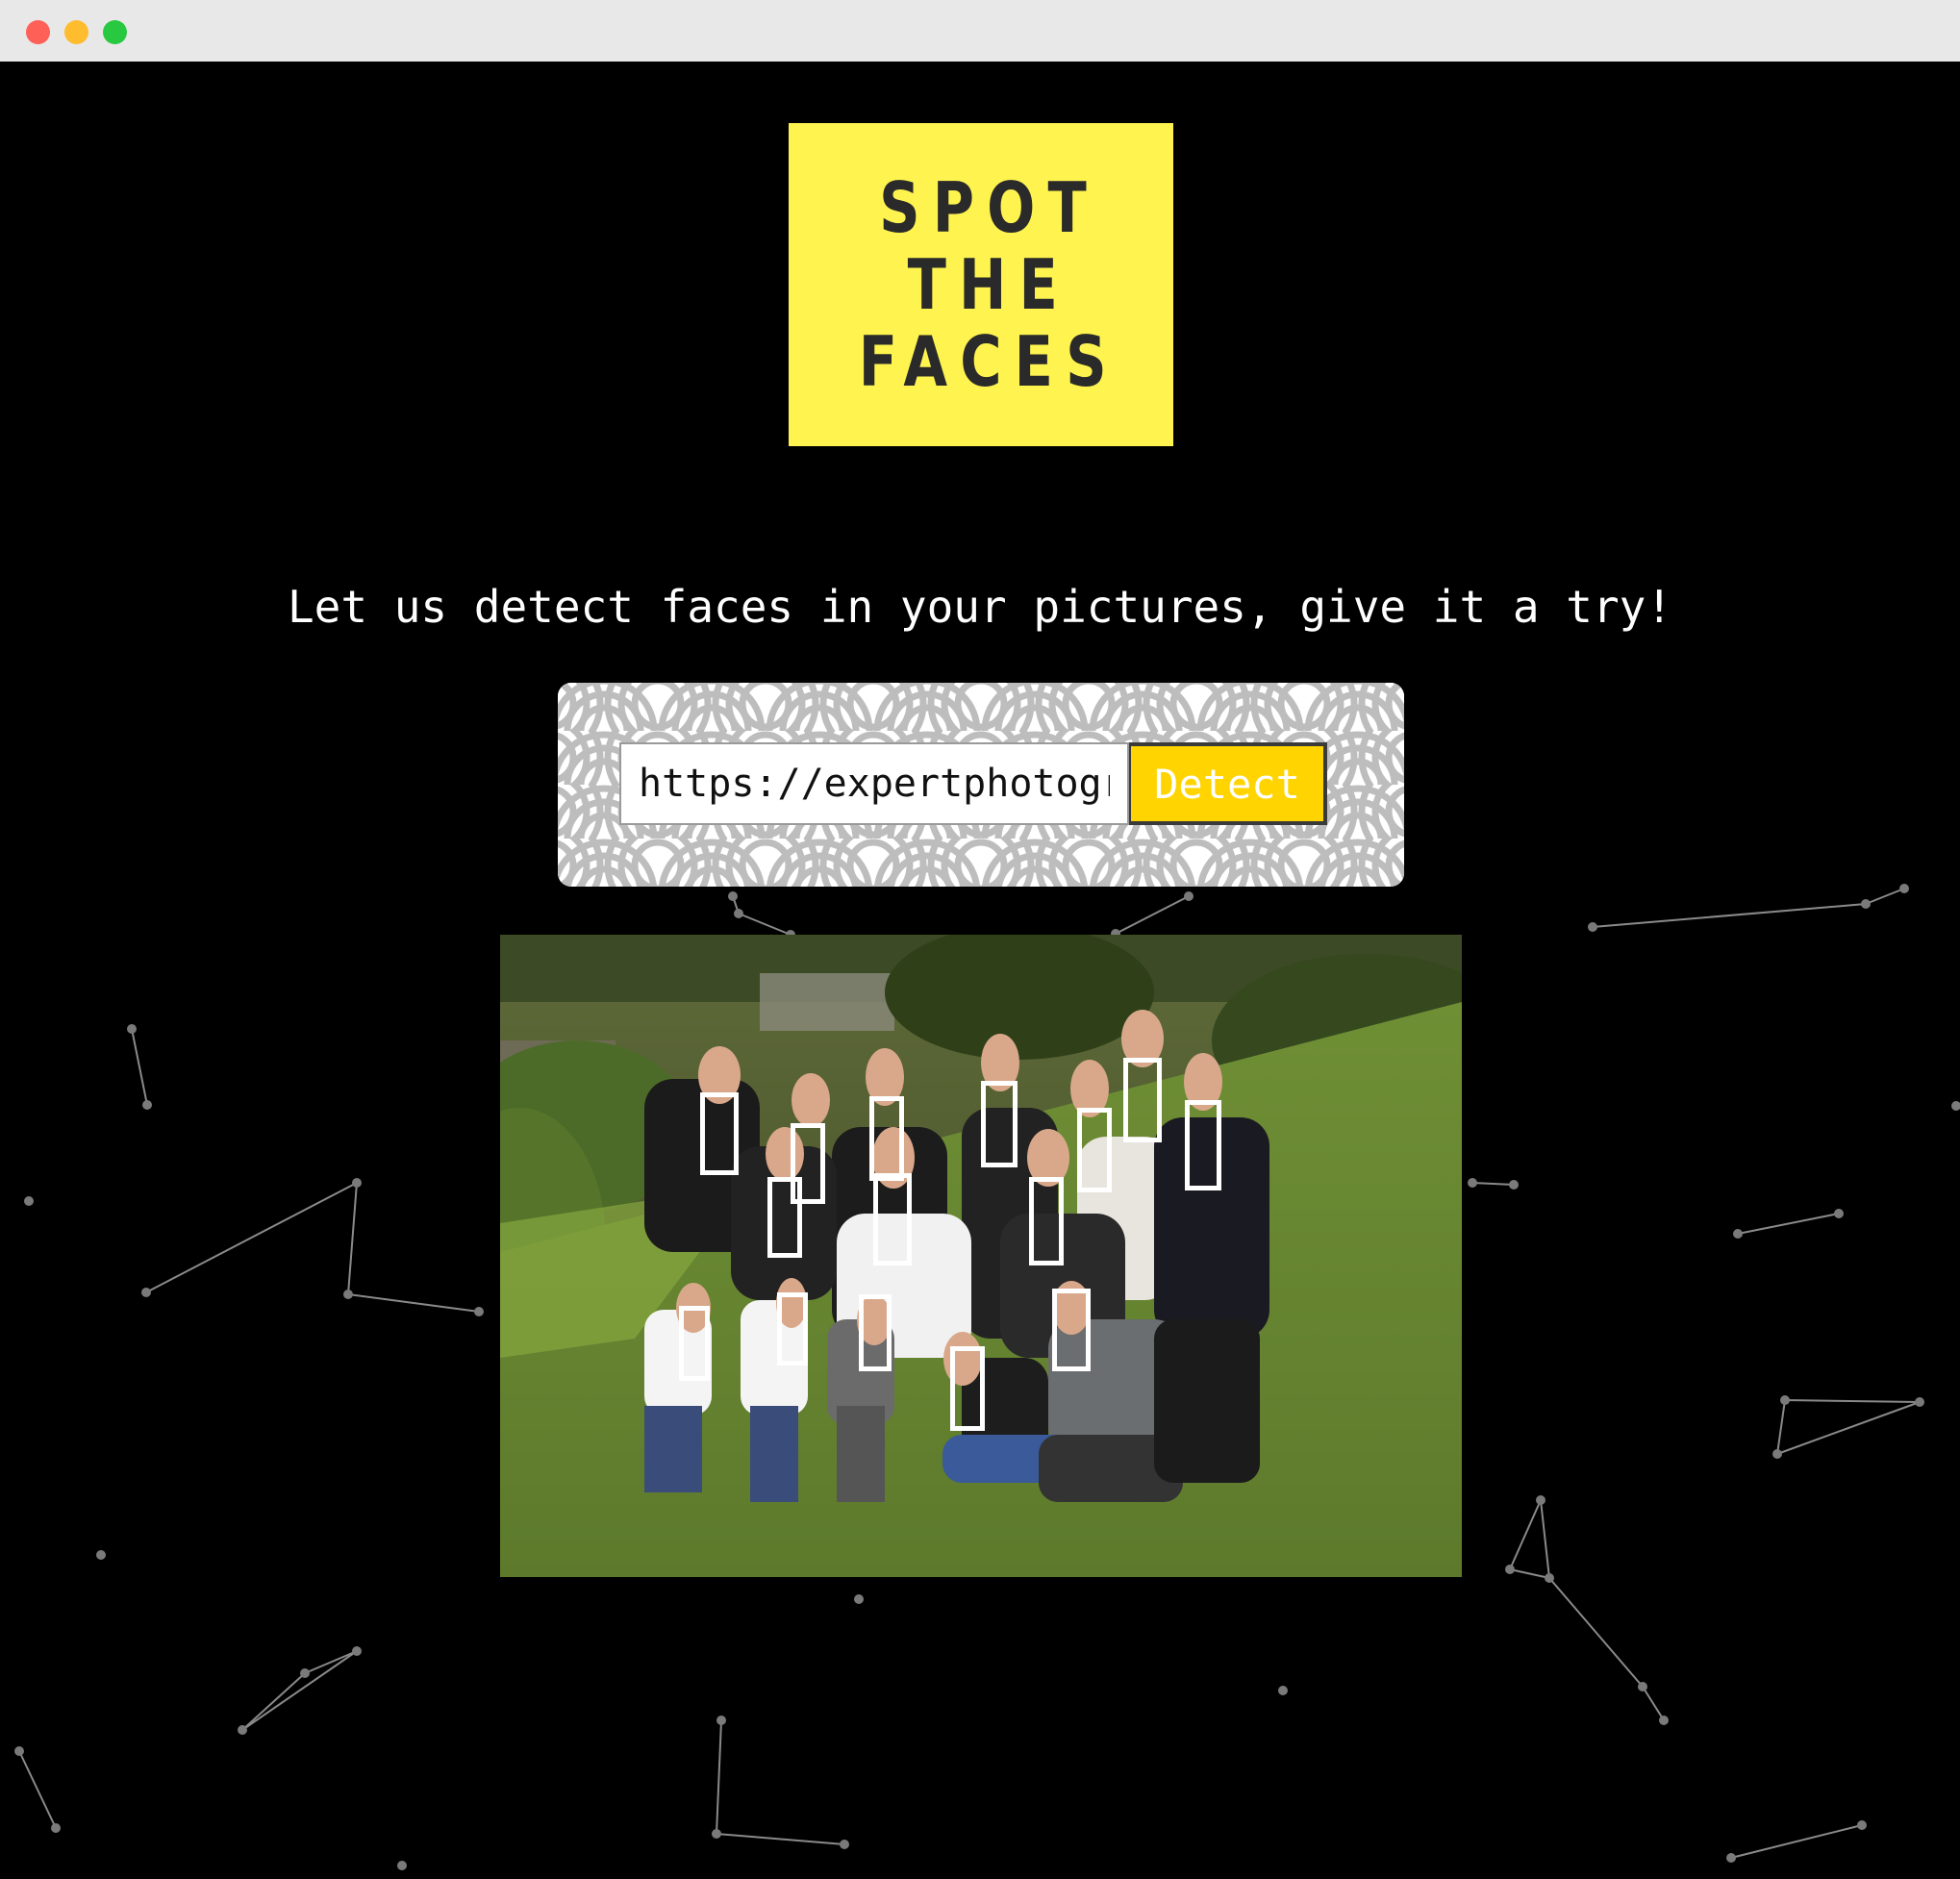  I want to click on detect-button: Detect, so click(1228, 783).